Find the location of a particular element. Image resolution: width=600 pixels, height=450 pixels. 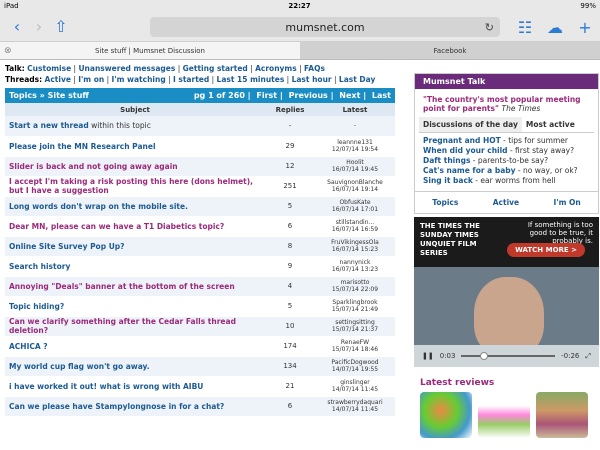

breadcrumb: Topics » Site stuff is located at coordinates (49, 95).